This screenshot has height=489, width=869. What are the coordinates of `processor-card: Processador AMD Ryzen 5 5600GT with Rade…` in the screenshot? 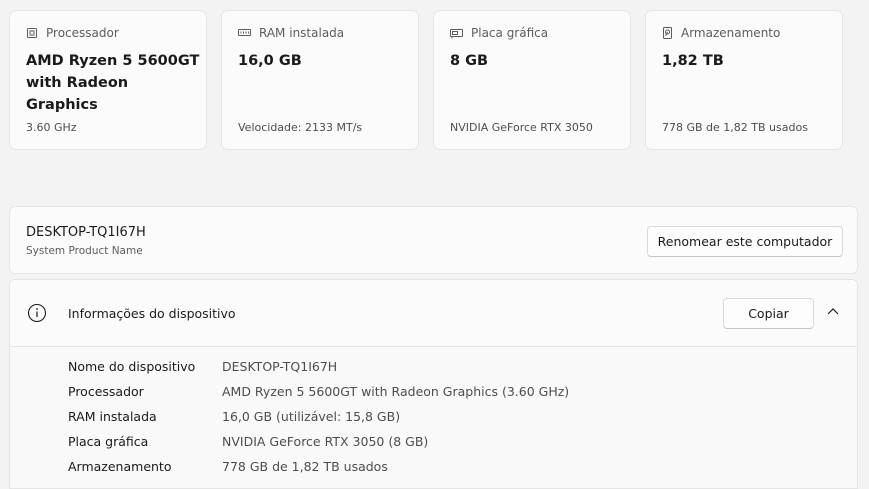 It's located at (108, 80).